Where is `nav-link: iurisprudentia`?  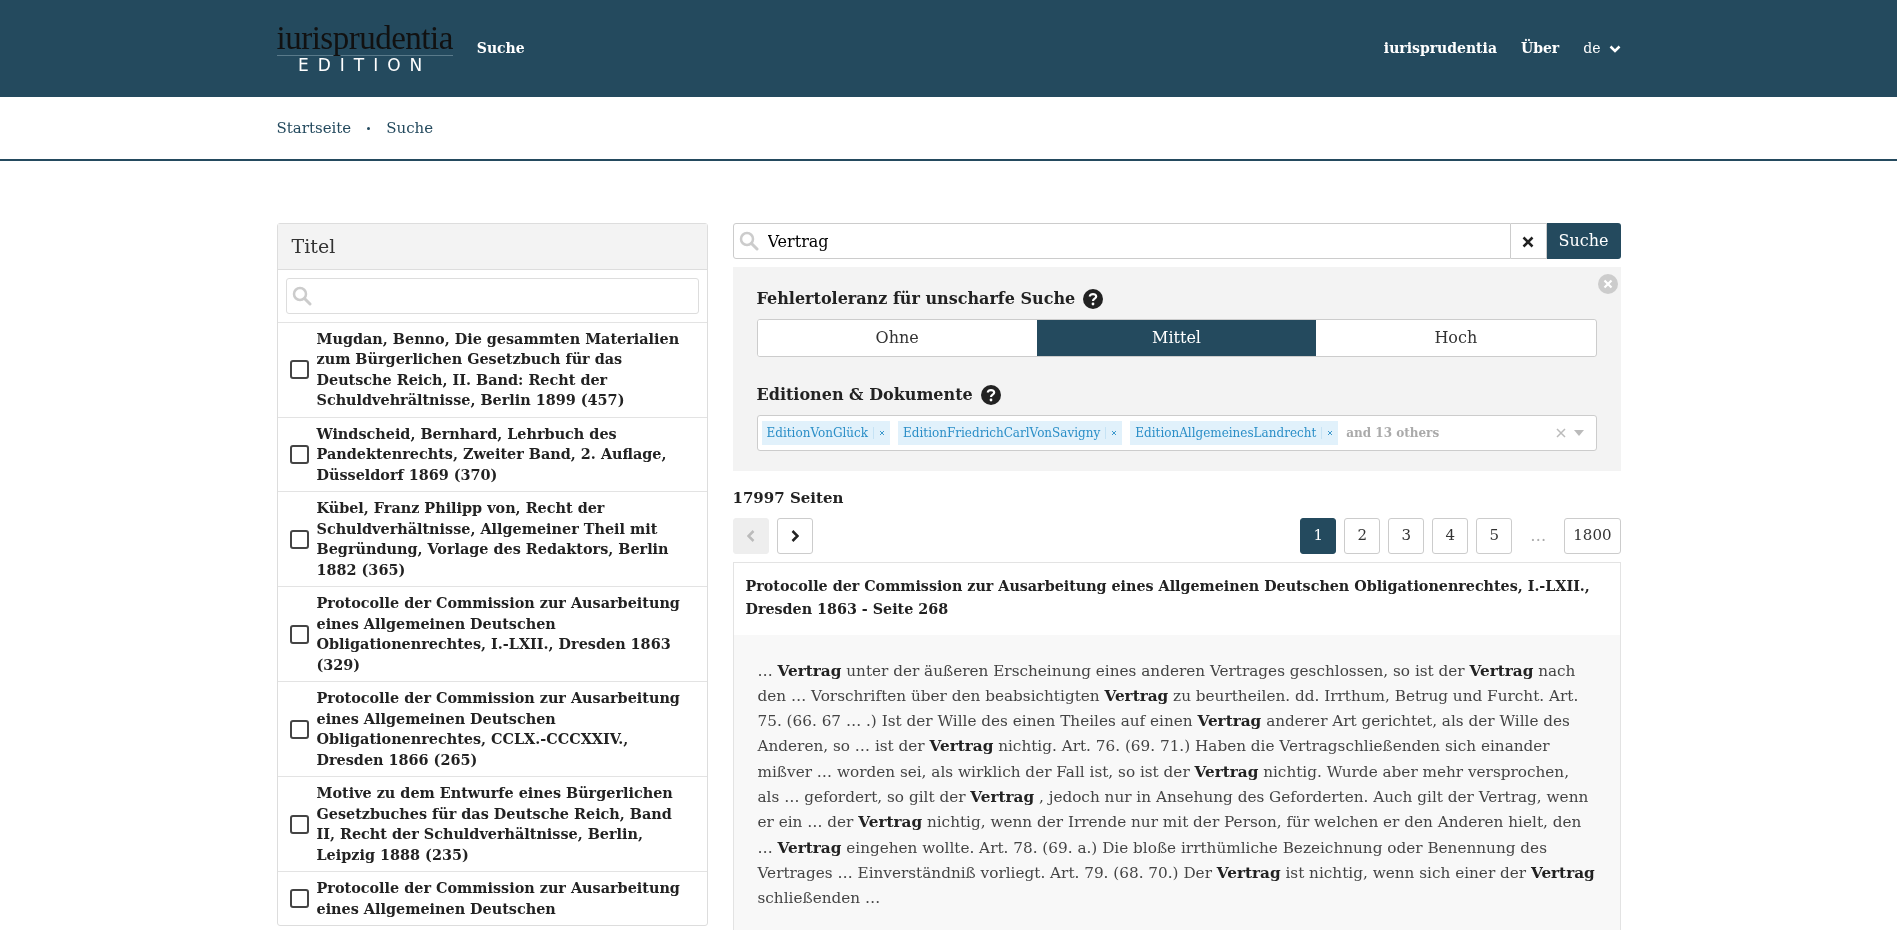
nav-link: iurisprudentia is located at coordinates (1440, 48).